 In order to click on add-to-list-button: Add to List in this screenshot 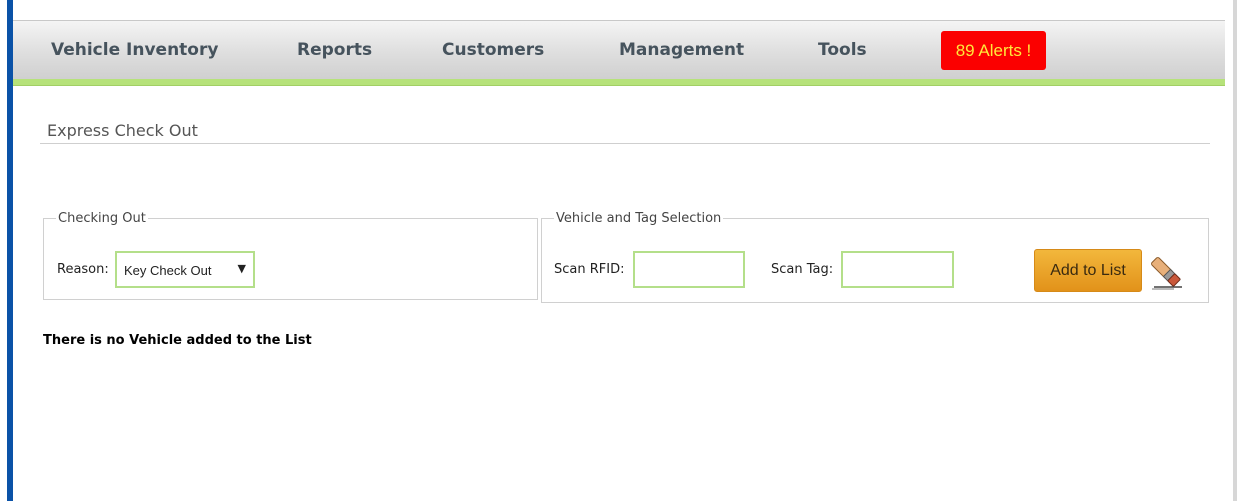, I will do `click(1088, 270)`.